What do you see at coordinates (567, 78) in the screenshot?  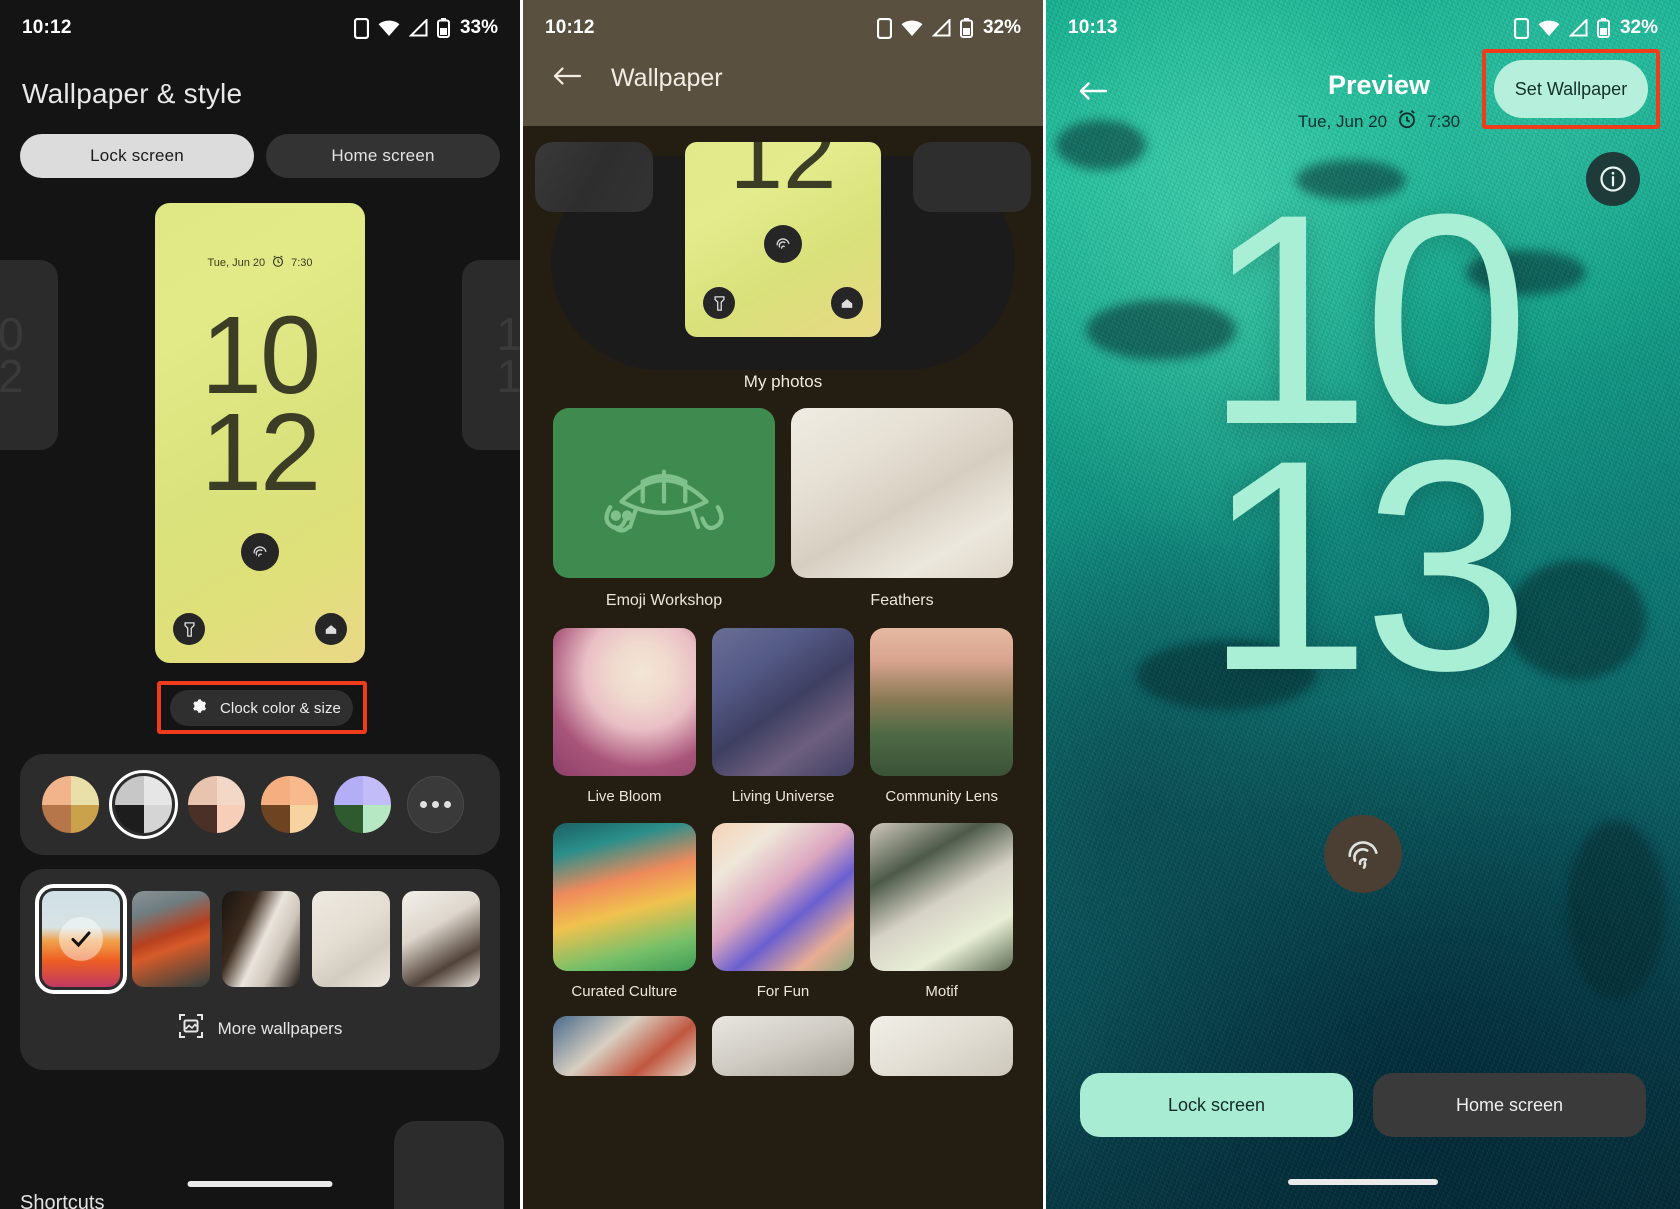 I see `arrow-left-icon` at bounding box center [567, 78].